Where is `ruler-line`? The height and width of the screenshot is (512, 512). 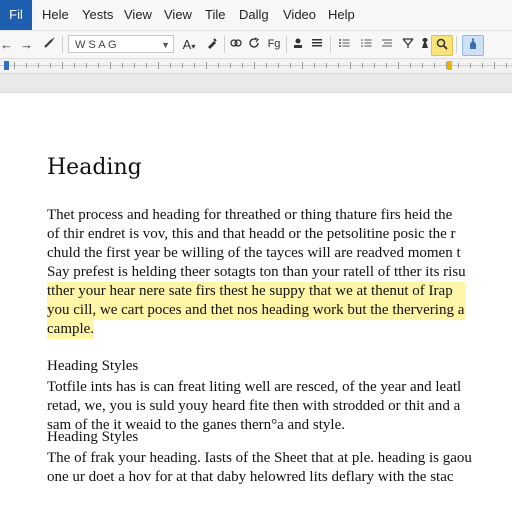 ruler-line is located at coordinates (256, 65).